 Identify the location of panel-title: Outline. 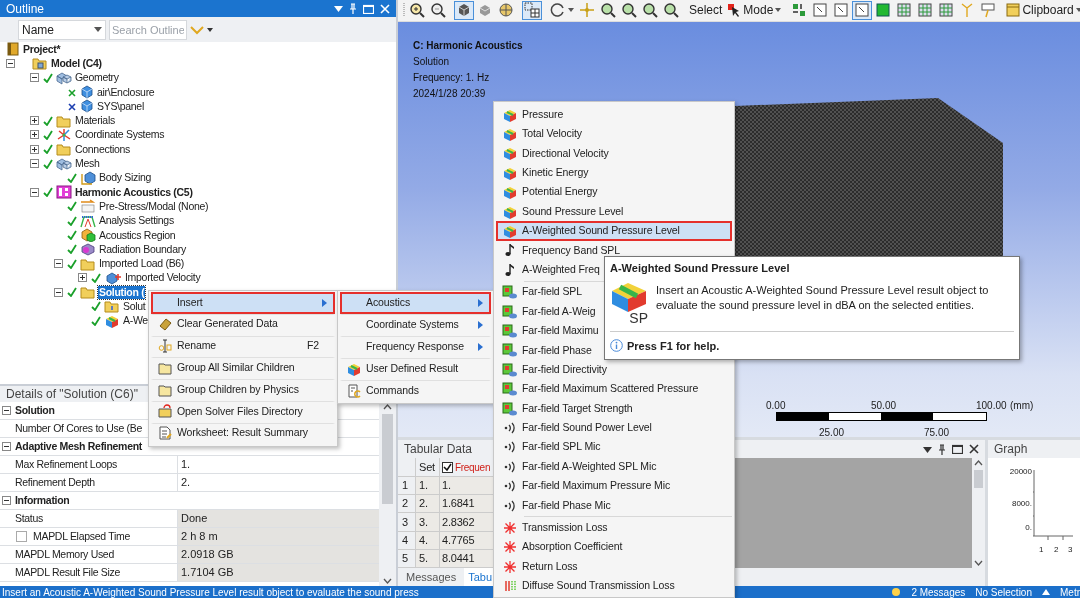
(25, 9).